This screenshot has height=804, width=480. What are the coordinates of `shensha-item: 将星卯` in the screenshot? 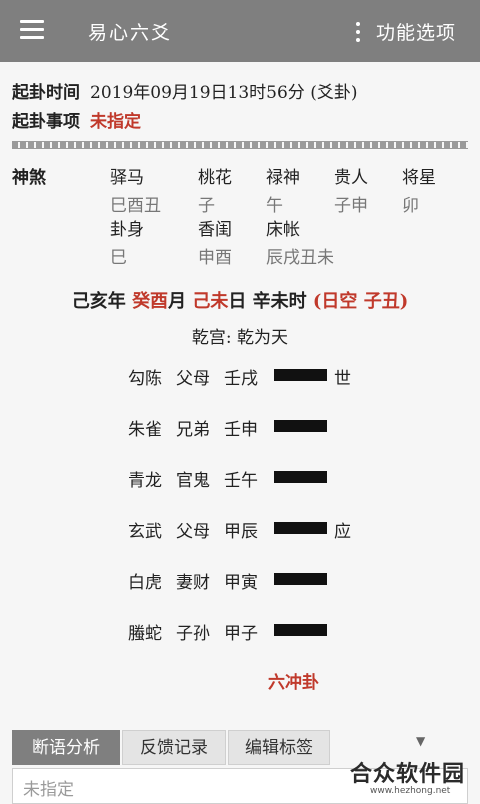 It's located at (419, 189).